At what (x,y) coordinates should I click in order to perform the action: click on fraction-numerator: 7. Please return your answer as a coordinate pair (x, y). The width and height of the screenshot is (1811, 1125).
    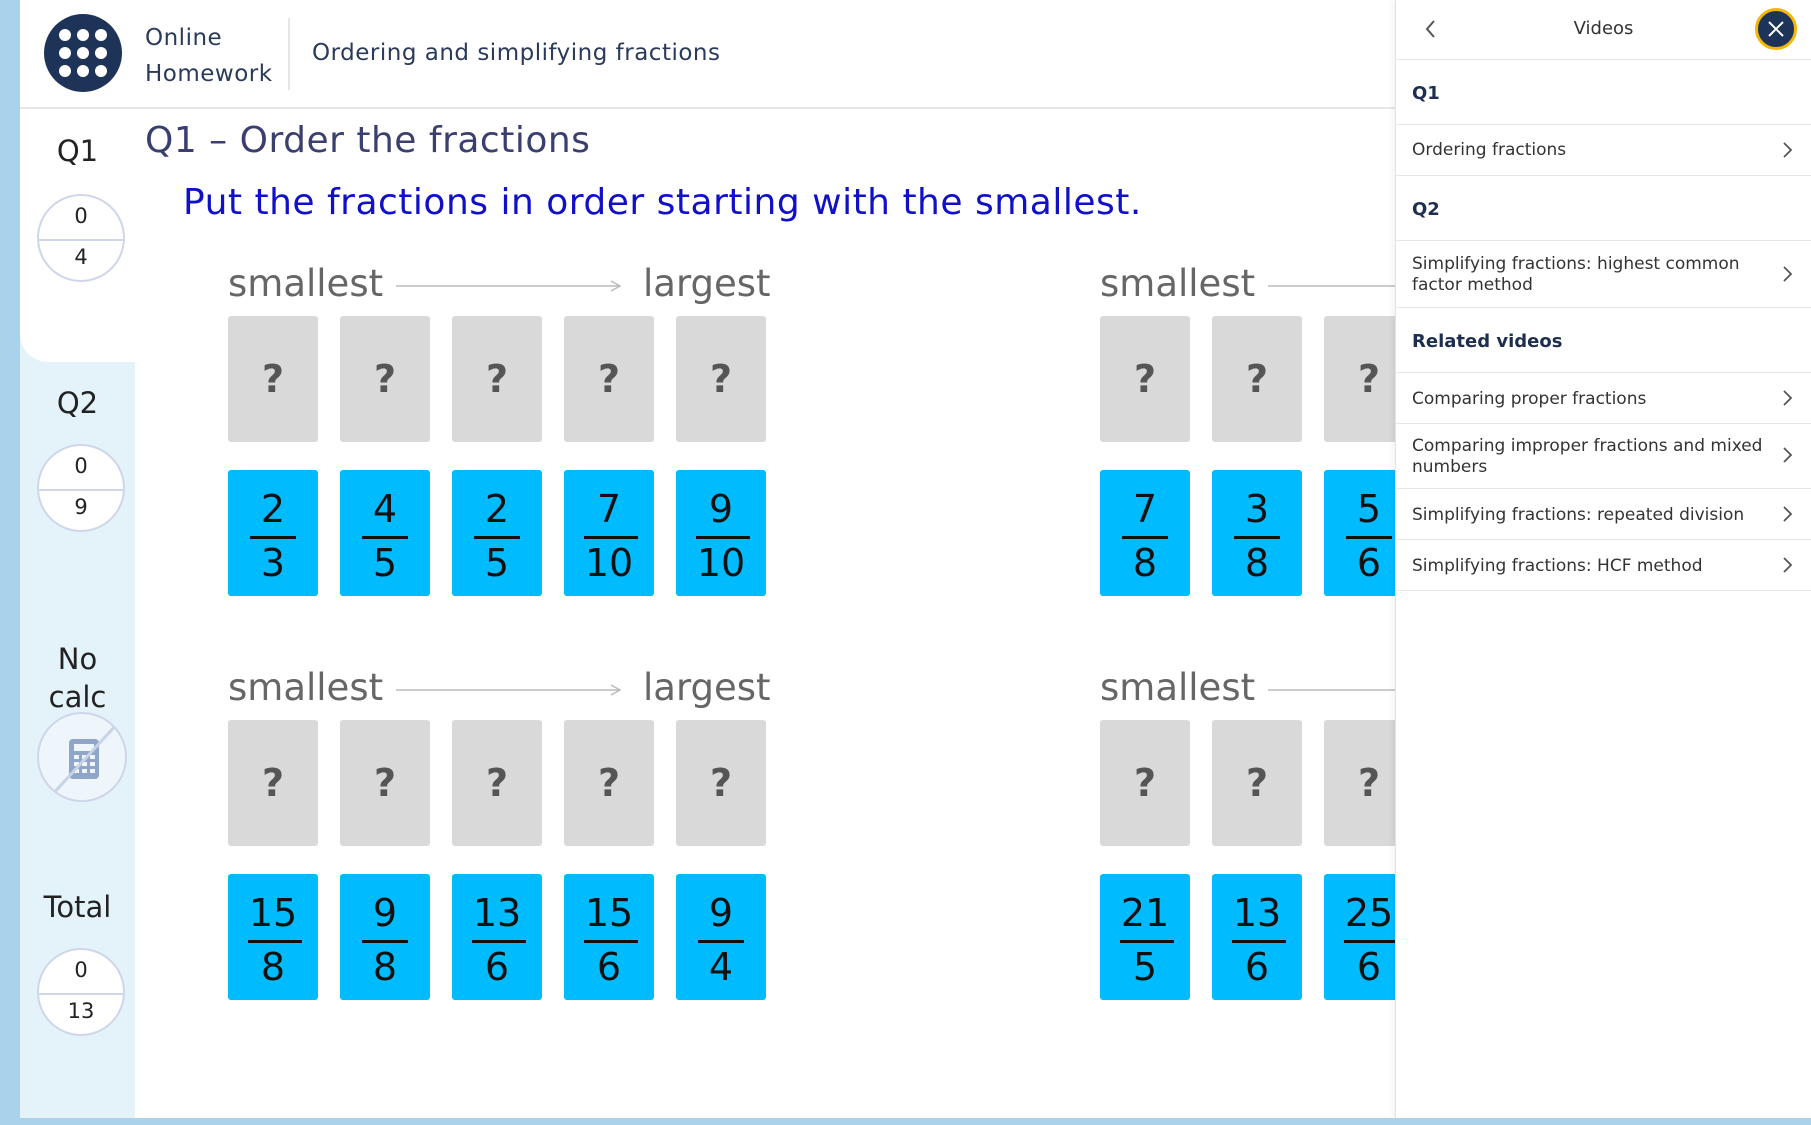
    Looking at the image, I should click on (609, 509).